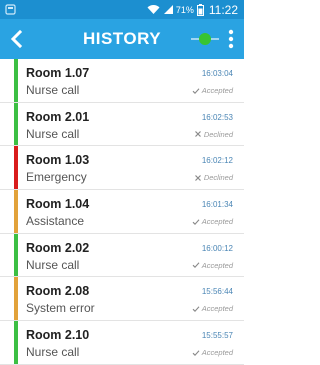 The width and height of the screenshot is (320, 365). What do you see at coordinates (205, 39) in the screenshot?
I see `connection-status-icon` at bounding box center [205, 39].